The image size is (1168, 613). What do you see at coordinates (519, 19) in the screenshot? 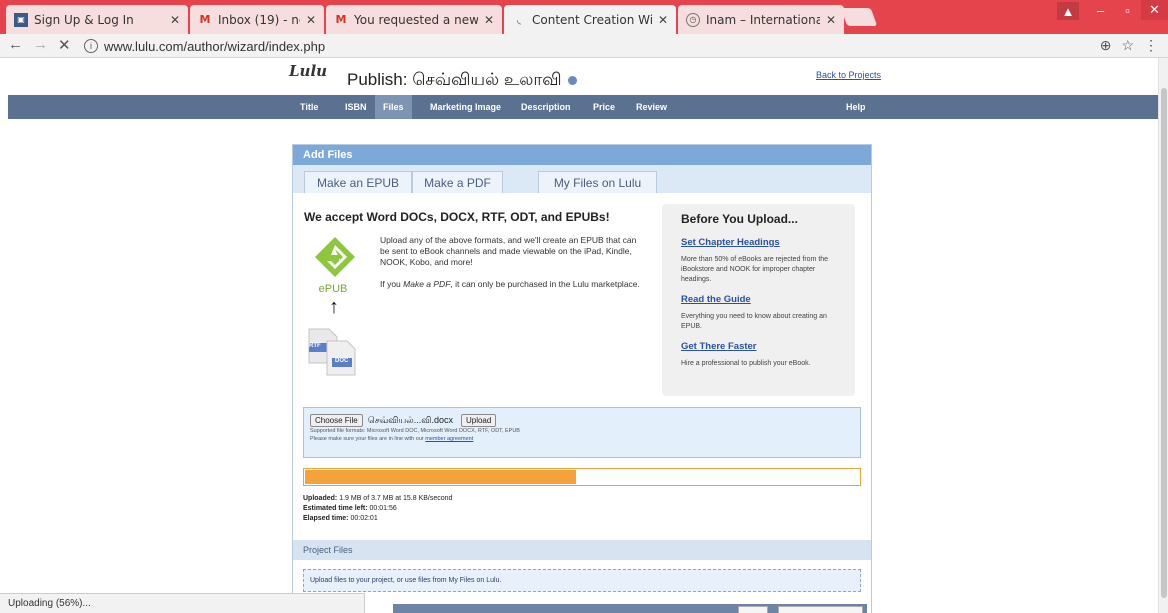
I see `loading-icon: ◟` at bounding box center [519, 19].